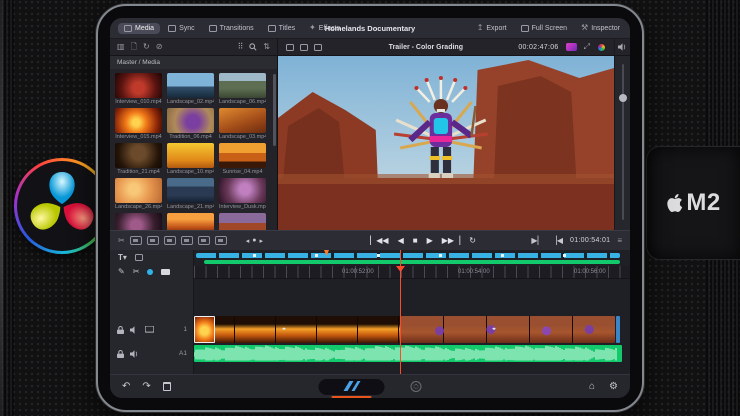 This screenshot has height=416, width=740. What do you see at coordinates (146, 386) in the screenshot?
I see `redo-button: ↷` at bounding box center [146, 386].